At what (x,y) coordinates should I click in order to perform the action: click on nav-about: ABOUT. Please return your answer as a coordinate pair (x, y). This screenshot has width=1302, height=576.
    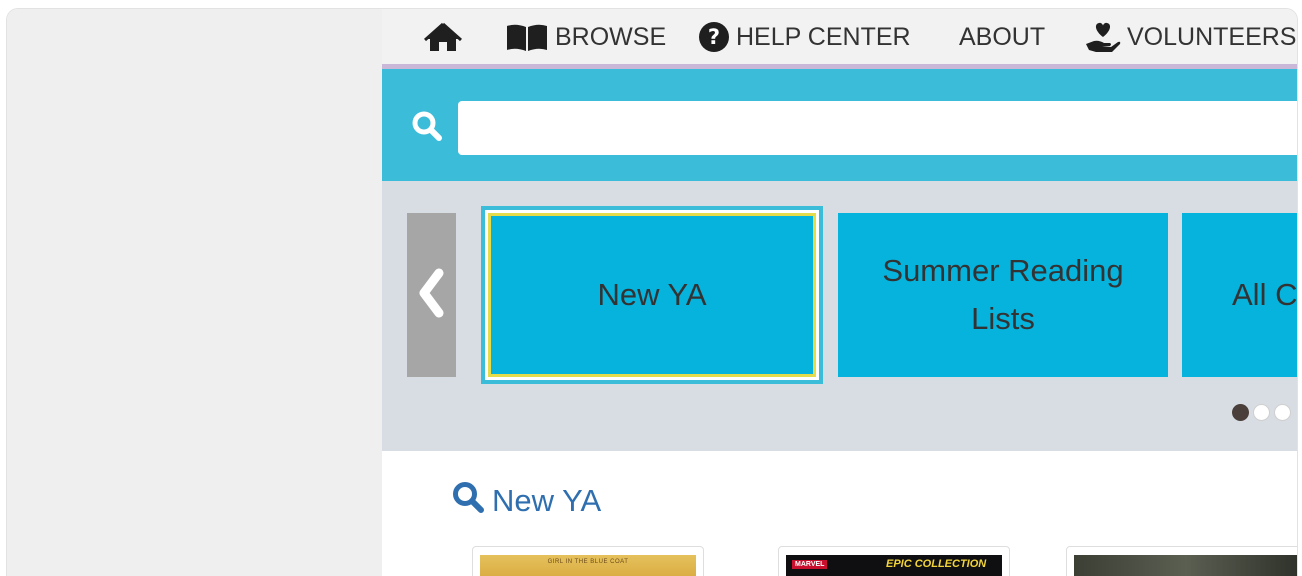
    Looking at the image, I should click on (1002, 37).